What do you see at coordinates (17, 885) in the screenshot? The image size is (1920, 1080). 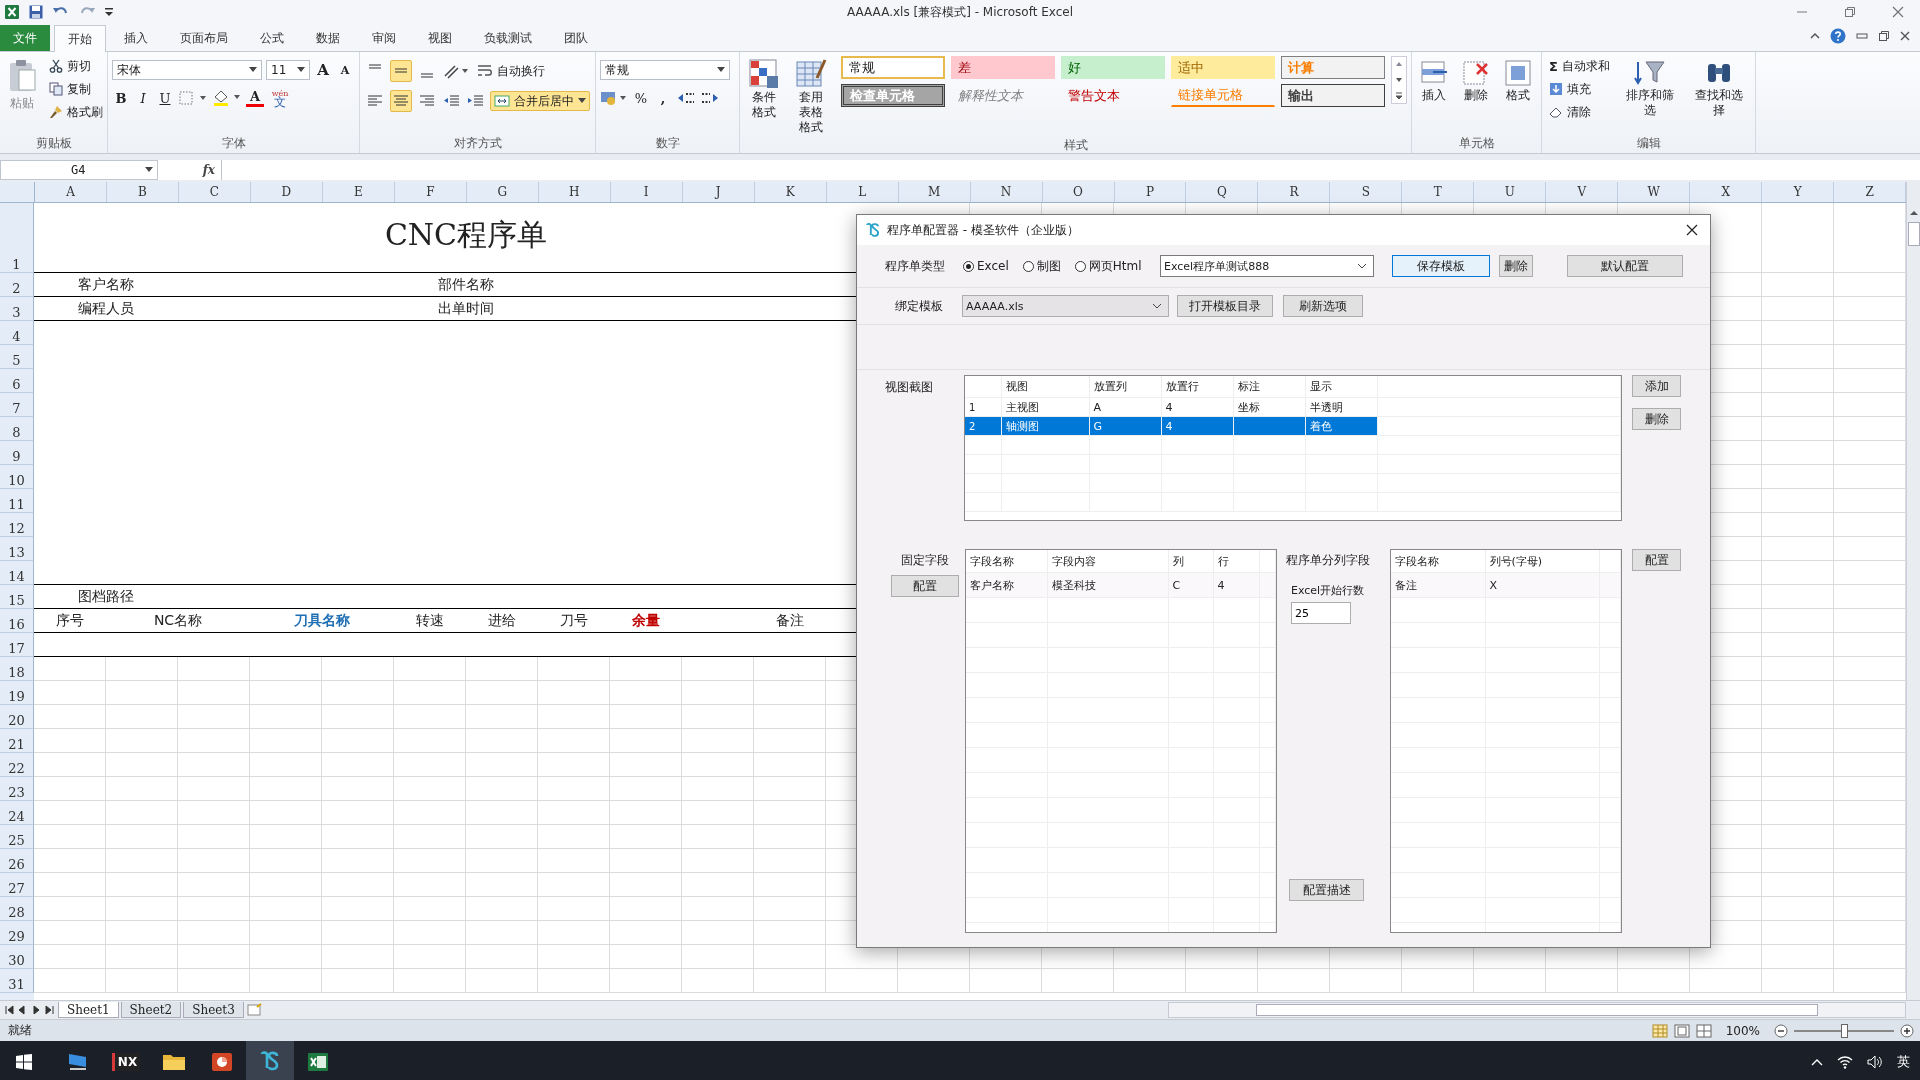 I see `row-header: 27` at bounding box center [17, 885].